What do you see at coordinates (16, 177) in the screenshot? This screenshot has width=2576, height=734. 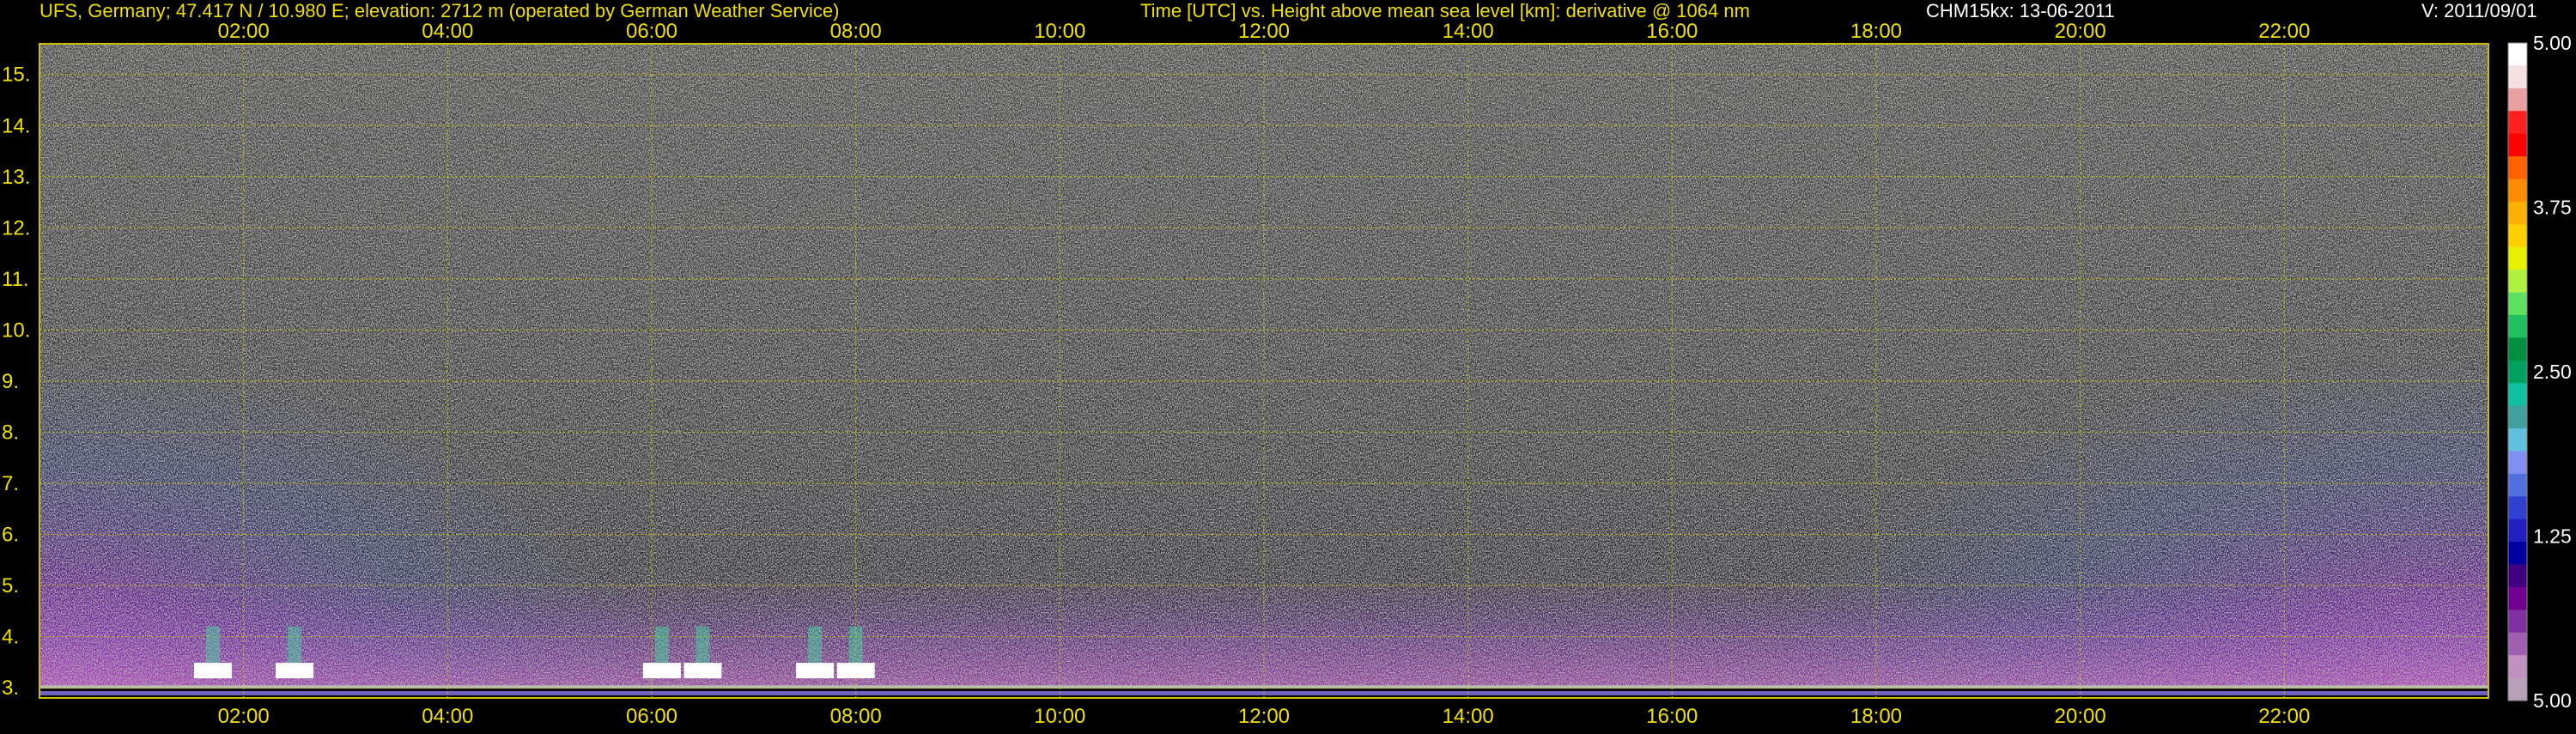 I see `y-tick-label: 13.` at bounding box center [16, 177].